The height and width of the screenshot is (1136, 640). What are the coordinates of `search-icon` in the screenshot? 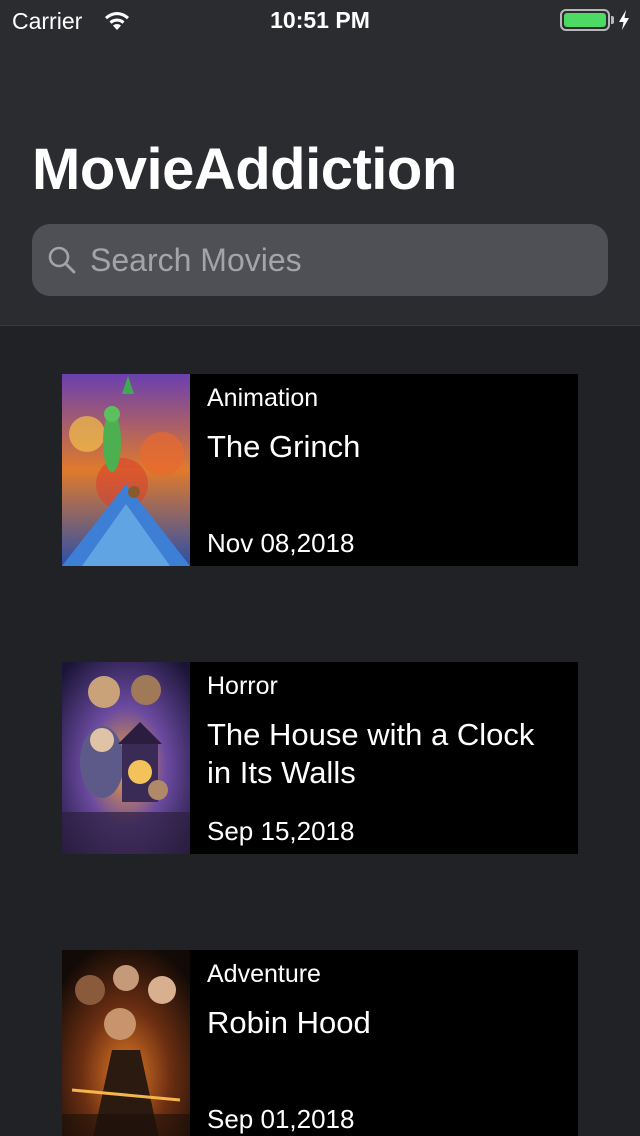 It's located at (62, 260).